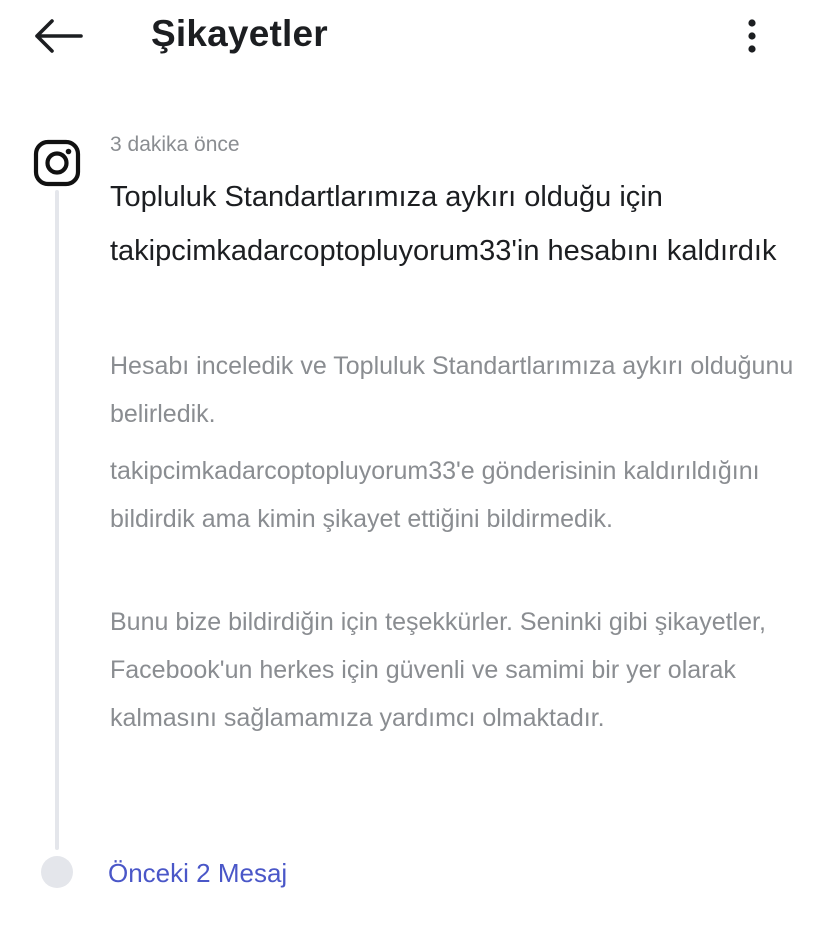 The height and width of the screenshot is (930, 820). What do you see at coordinates (57, 520) in the screenshot?
I see `timeline-line` at bounding box center [57, 520].